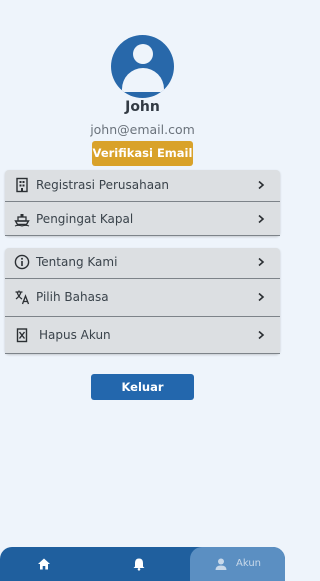  What do you see at coordinates (72, 297) in the screenshot?
I see `menu-item-label: Pilih Bahasa` at bounding box center [72, 297].